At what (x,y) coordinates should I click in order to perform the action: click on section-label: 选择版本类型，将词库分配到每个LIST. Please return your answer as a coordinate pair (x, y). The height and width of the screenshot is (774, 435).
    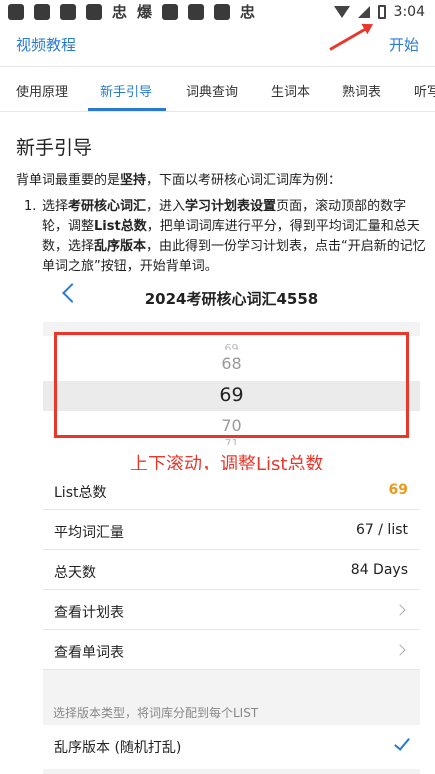
    Looking at the image, I should click on (156, 713).